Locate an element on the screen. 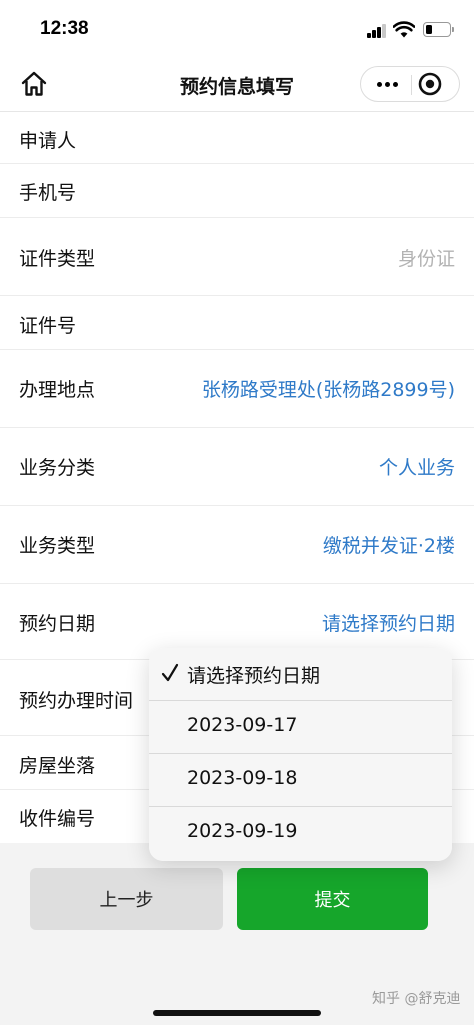  date-picker-dropdown: 请选择预约日期 2023-09-17 2023-09-18 2023-09-19 is located at coordinates (300, 754).